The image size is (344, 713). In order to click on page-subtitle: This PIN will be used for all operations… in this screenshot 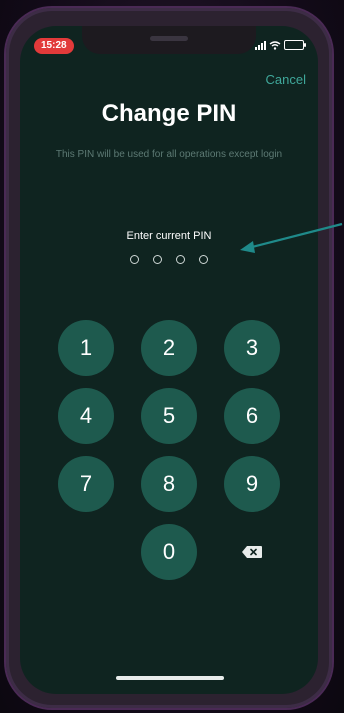, I will do `click(169, 154)`.